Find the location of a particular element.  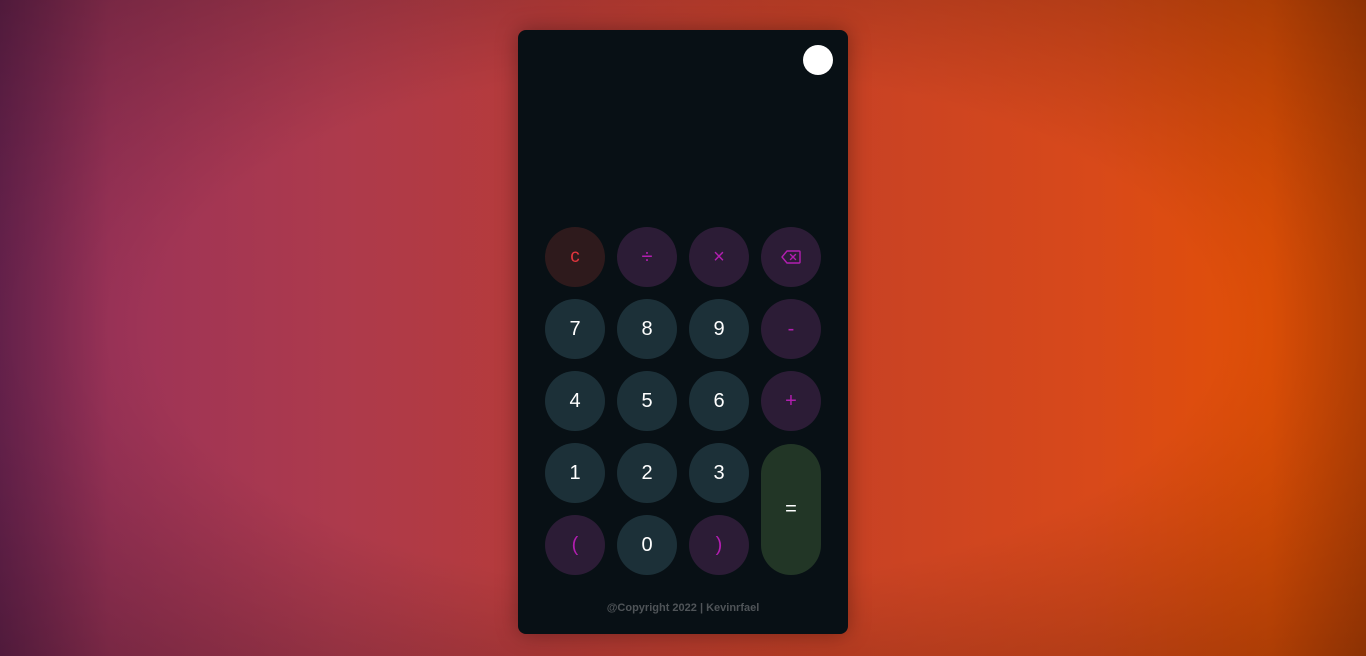

calculator-display is located at coordinates (683, 150).